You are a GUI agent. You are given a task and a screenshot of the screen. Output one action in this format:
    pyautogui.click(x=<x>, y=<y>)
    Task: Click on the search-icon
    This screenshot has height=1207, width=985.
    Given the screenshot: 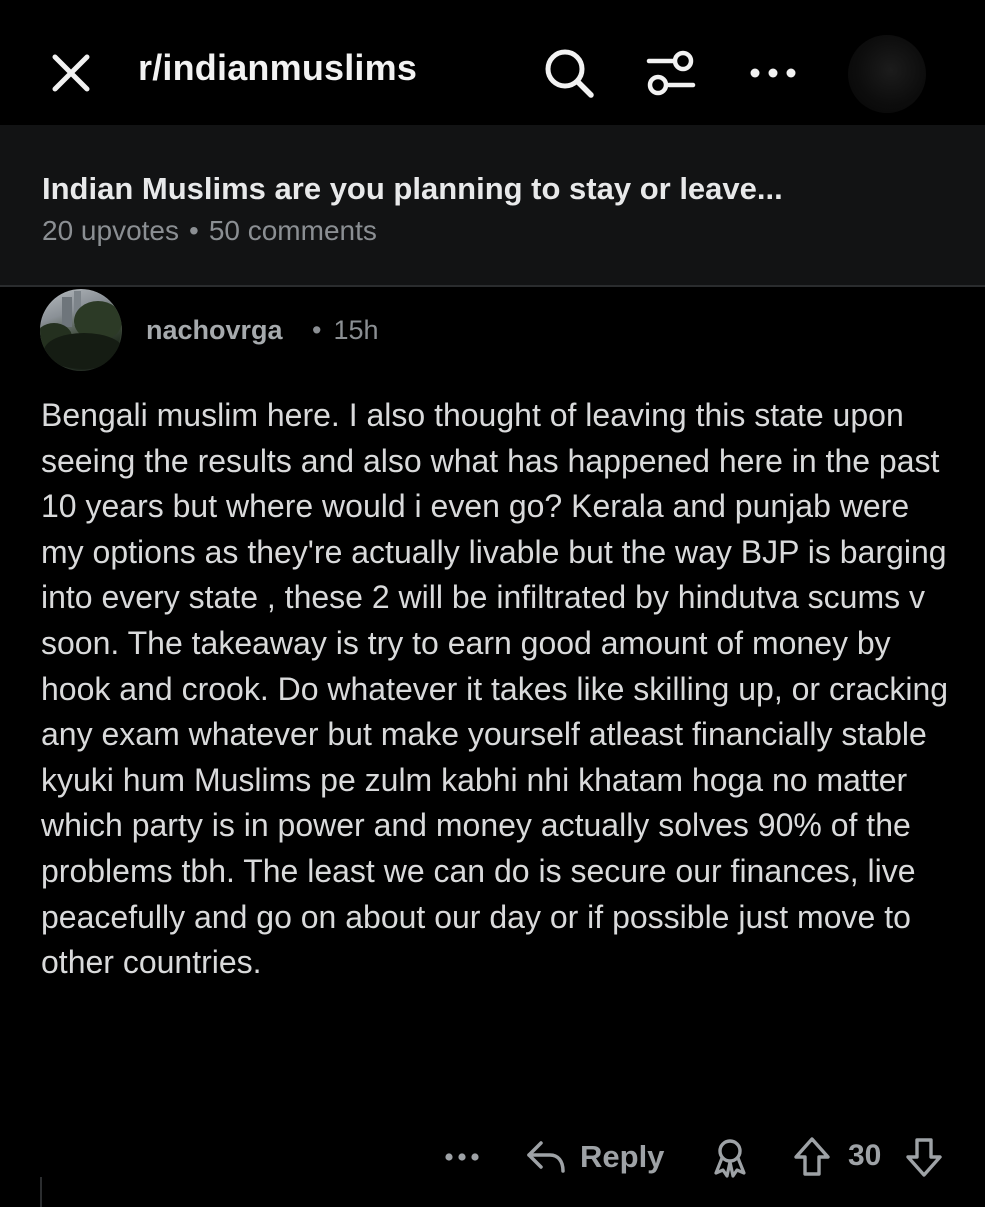 What is the action you would take?
    pyautogui.click(x=569, y=73)
    